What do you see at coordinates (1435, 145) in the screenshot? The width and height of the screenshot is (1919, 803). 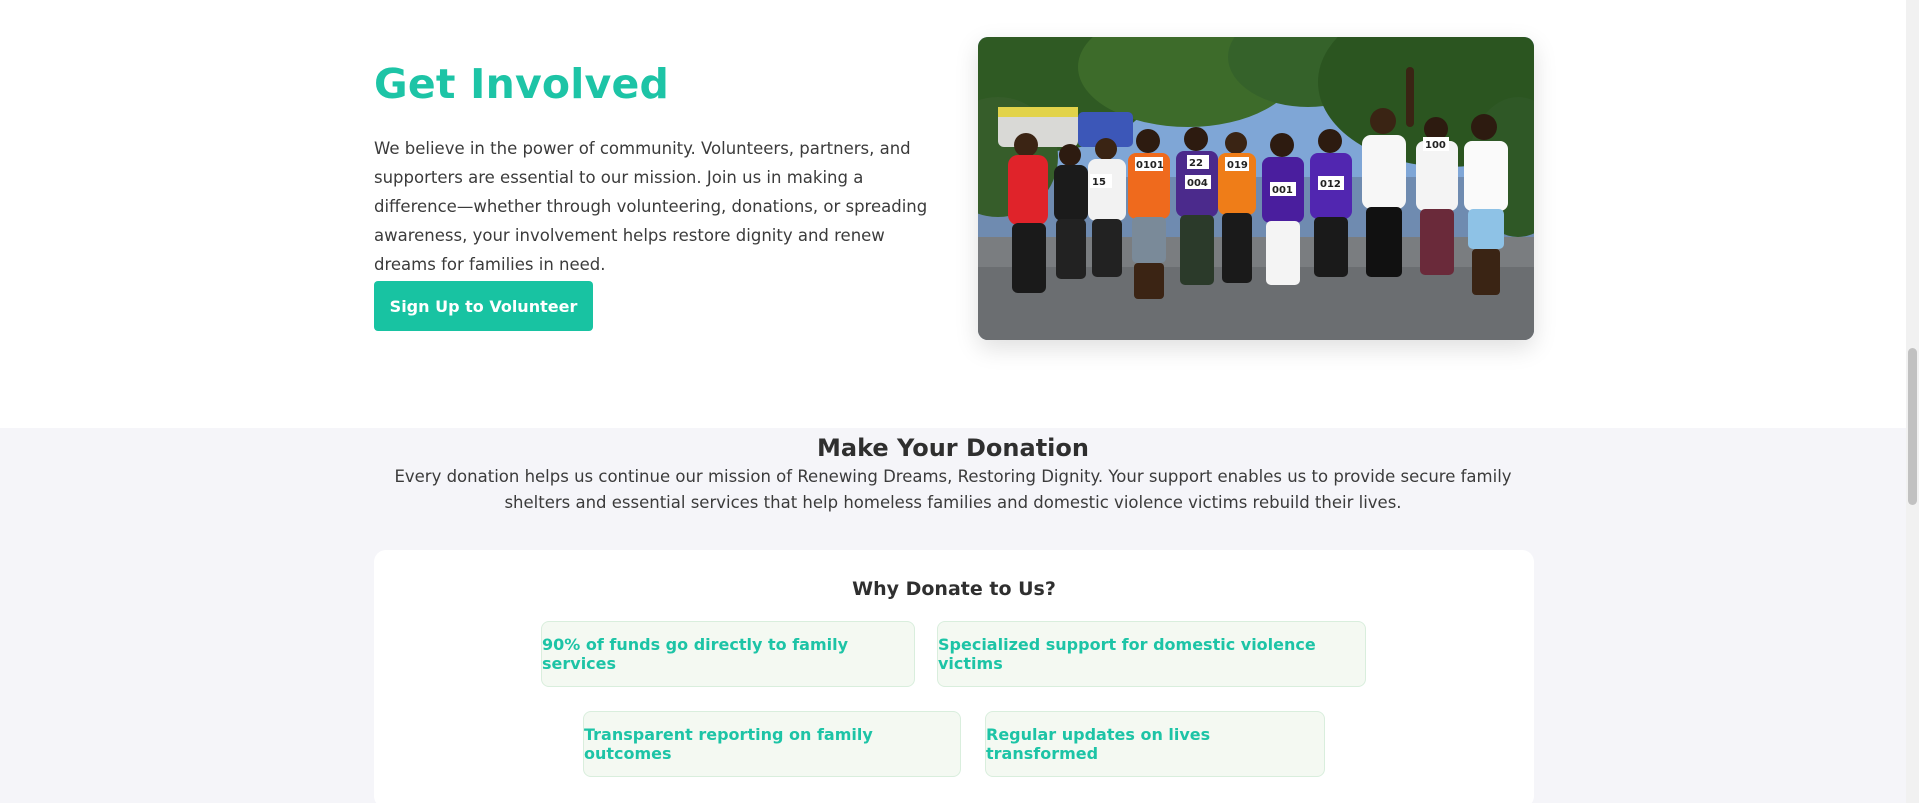 I see `photo-bib: 100` at bounding box center [1435, 145].